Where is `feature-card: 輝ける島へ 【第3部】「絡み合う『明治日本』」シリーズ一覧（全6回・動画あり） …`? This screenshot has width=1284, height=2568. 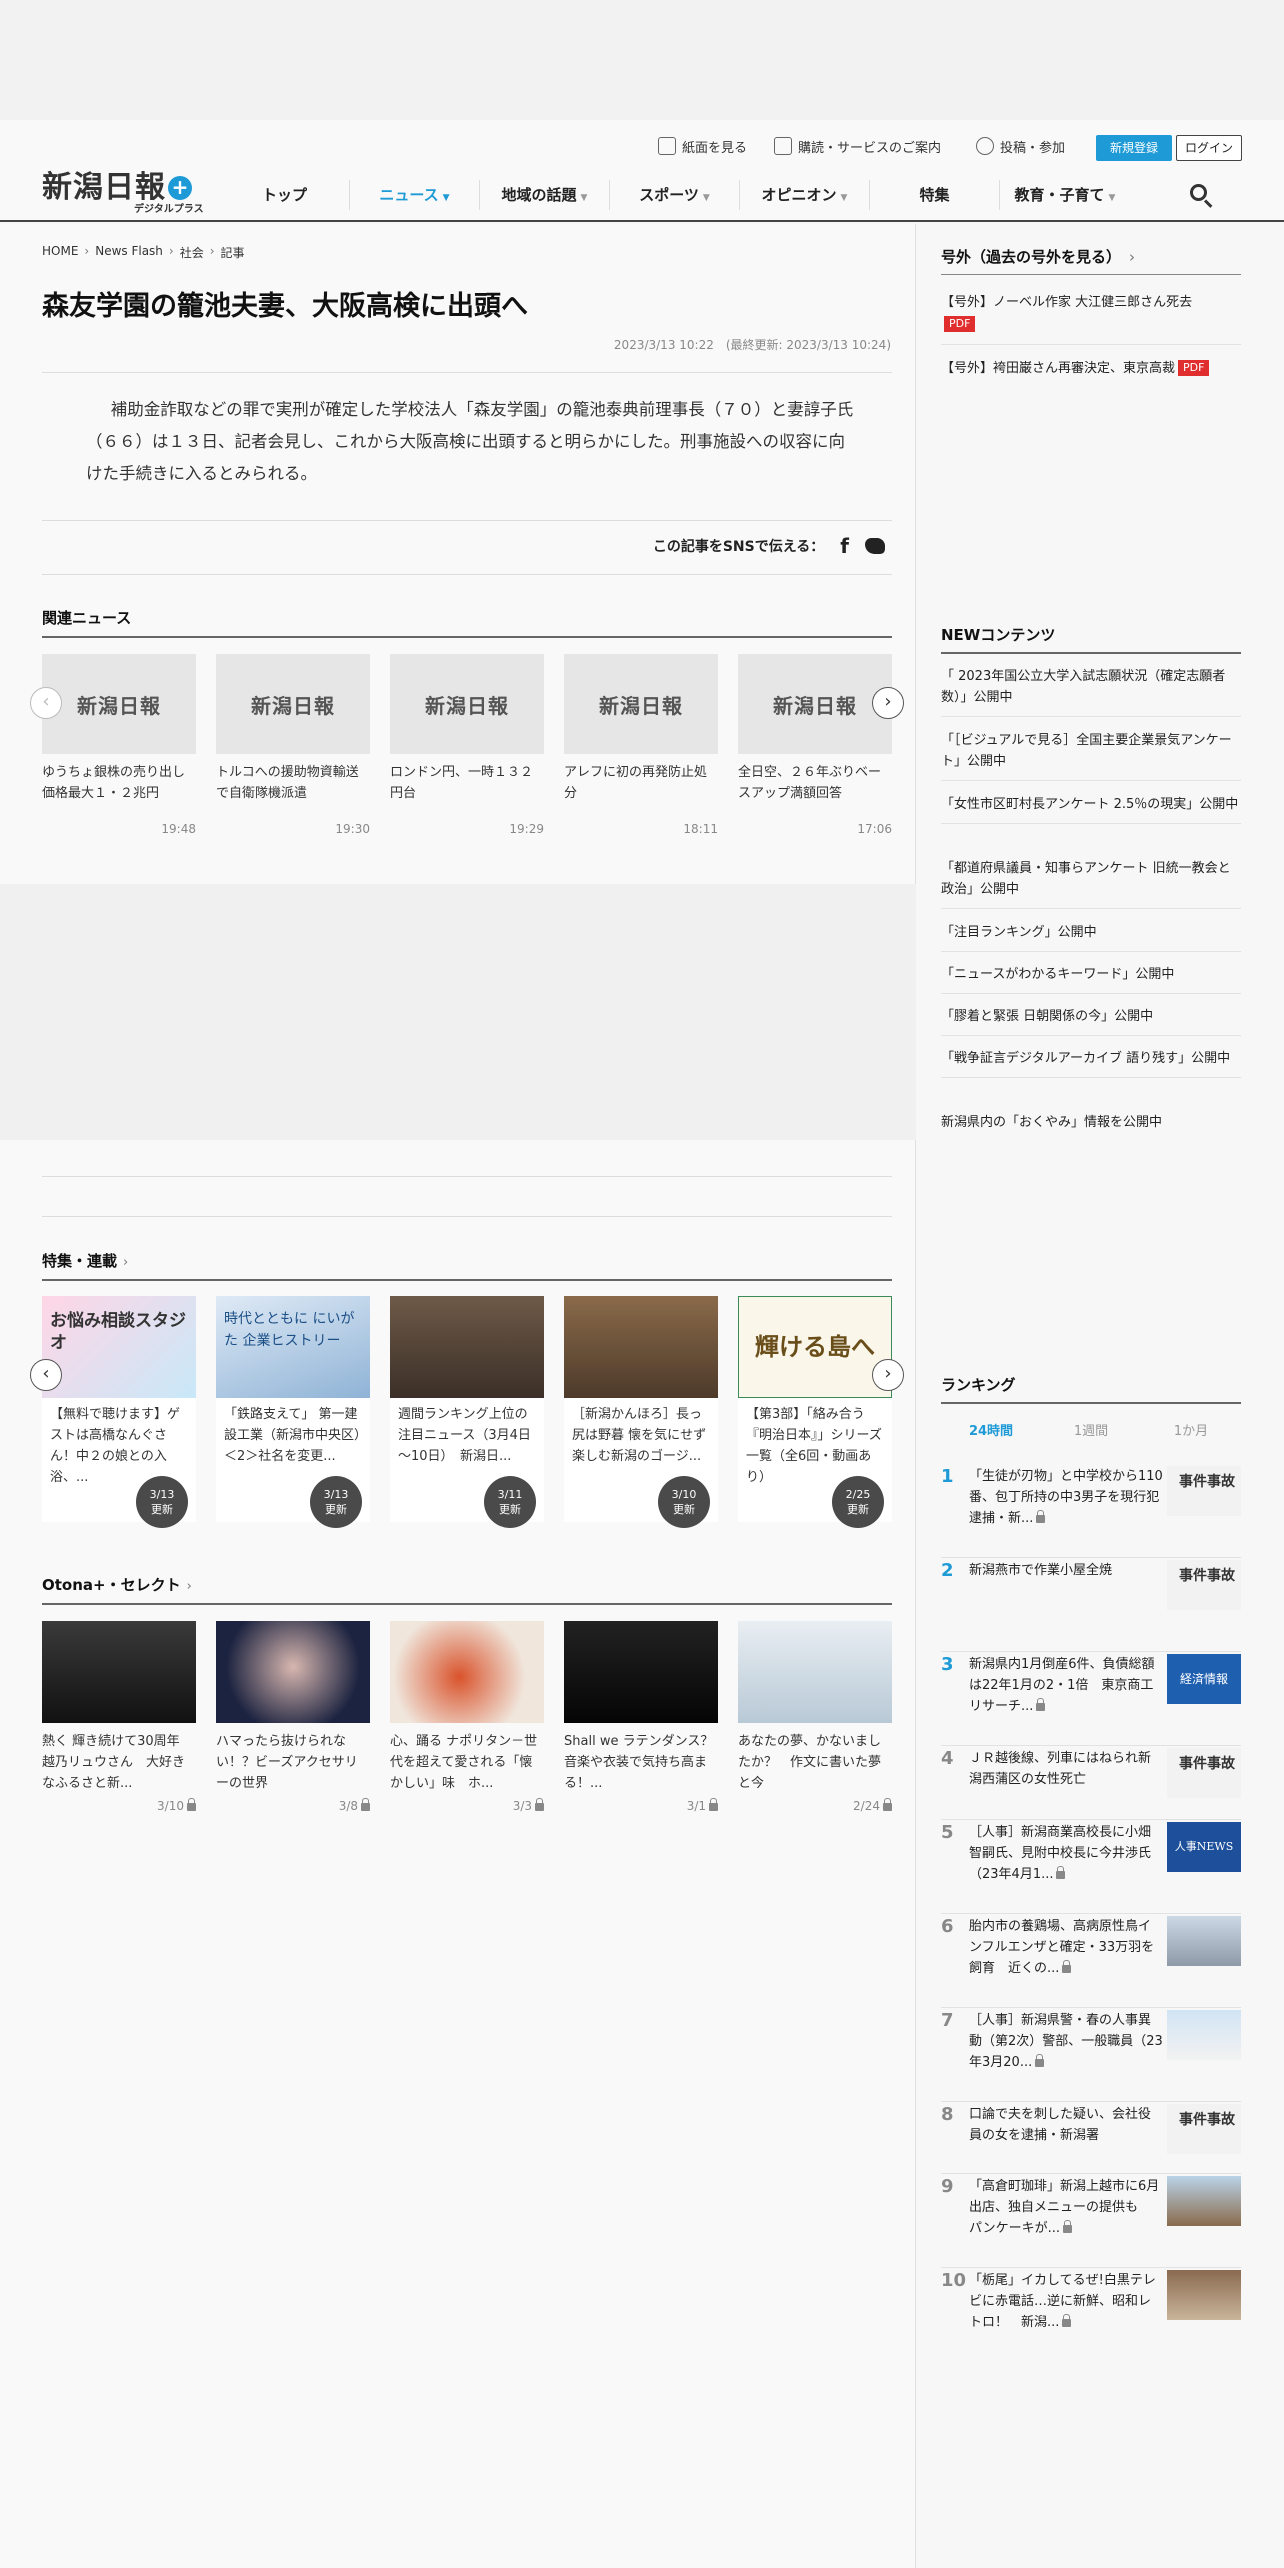
feature-card: 輝ける島へ 【第3部】「絡み合う『明治日本』」シリーズ一覧（全6回・動画あり） … is located at coordinates (815, 1412).